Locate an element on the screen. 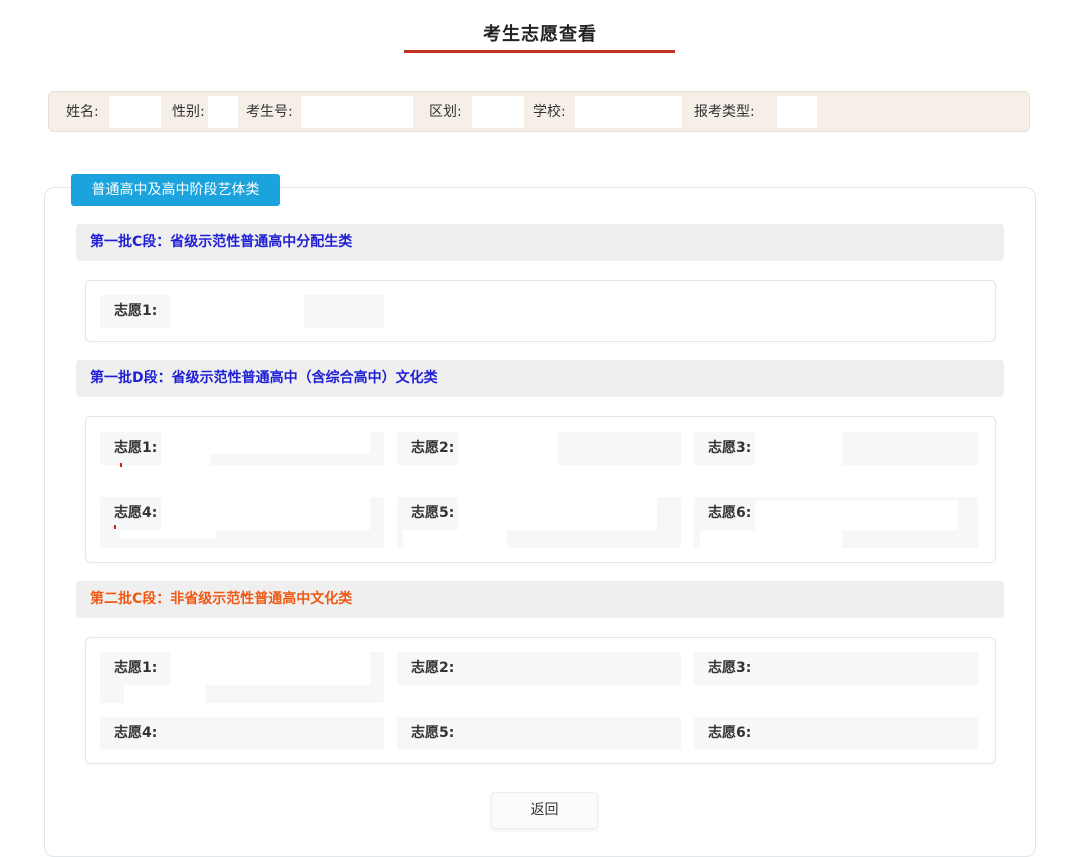  section-header-1d: 第一批D段：省级示范性普通高中（含综合高中）文化类 is located at coordinates (540, 378).